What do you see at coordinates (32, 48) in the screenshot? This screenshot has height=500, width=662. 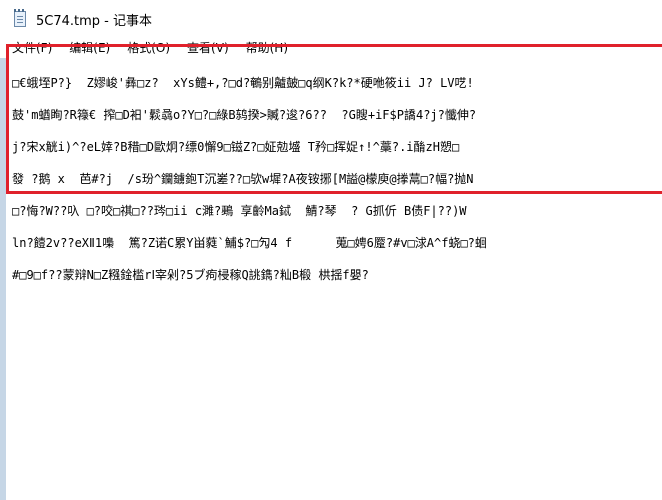 I see `menu-file: 文件(F)` at bounding box center [32, 48].